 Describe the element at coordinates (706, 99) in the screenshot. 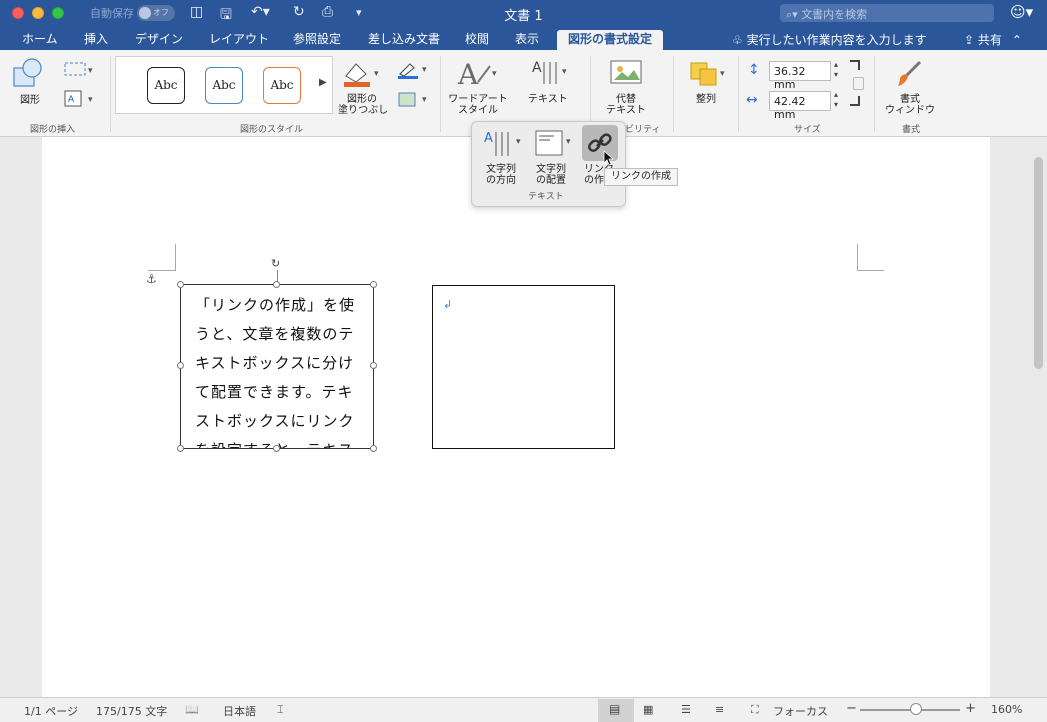

I see `arrange-label: 整列` at that location.